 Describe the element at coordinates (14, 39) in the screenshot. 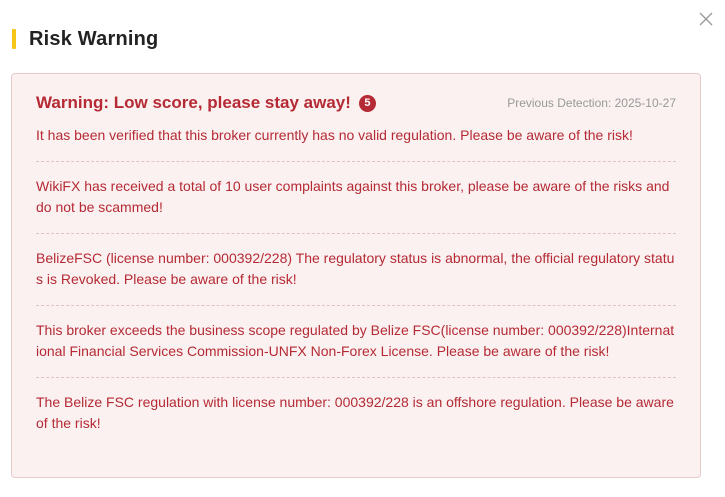

I see `header-accent-bar` at that location.